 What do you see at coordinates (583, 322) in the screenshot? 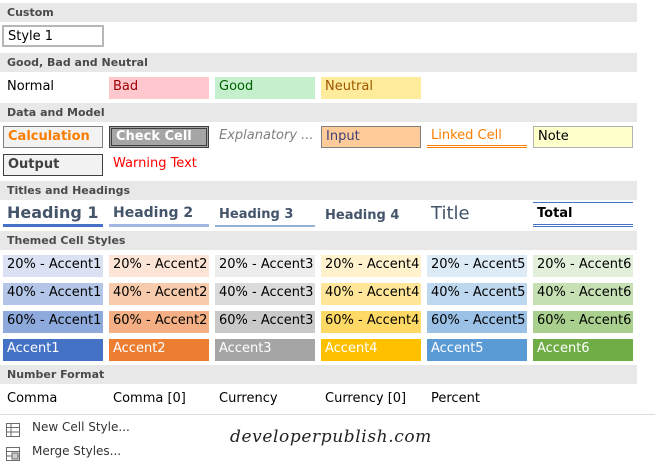
I see `style-60-accent6: 60% - Accent6` at bounding box center [583, 322].